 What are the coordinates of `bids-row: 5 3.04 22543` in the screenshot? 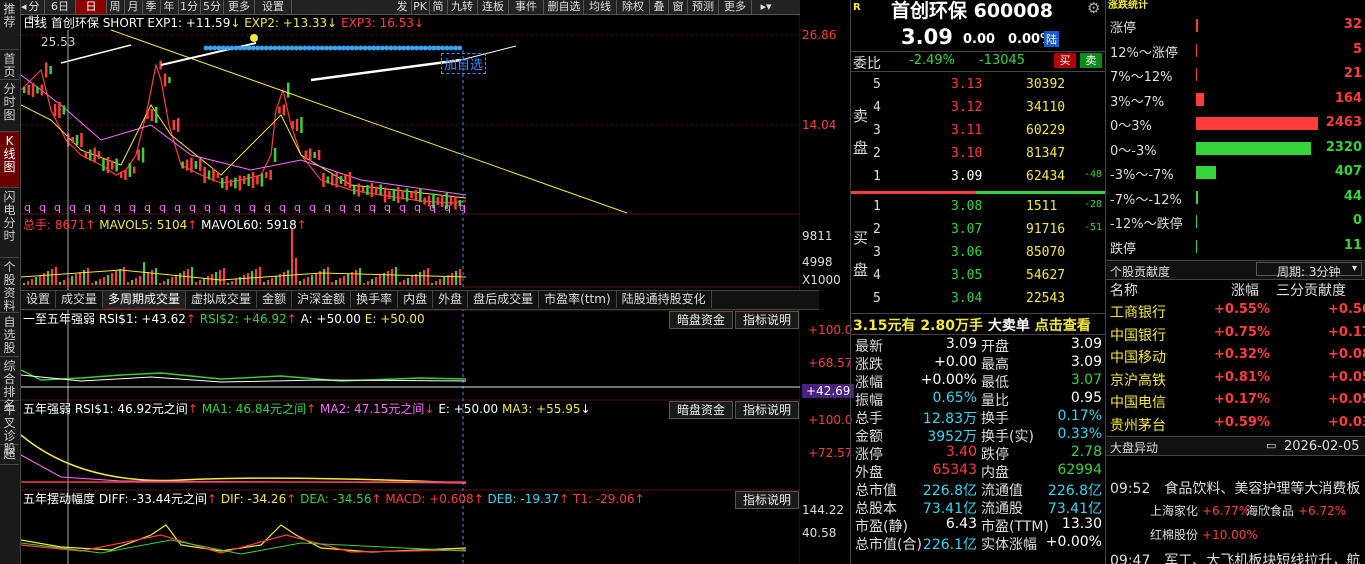 It's located at (978, 299).